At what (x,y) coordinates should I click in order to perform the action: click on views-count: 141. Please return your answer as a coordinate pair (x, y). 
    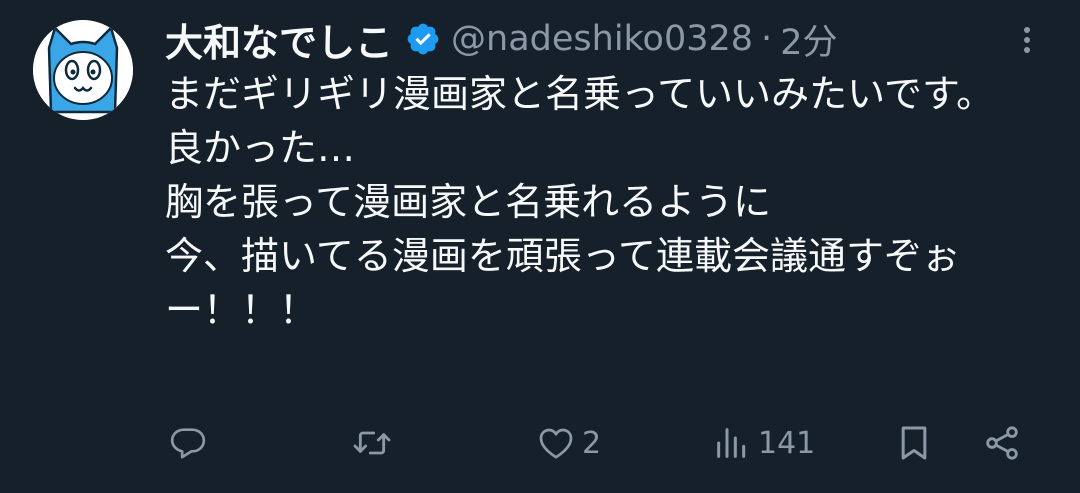
    Looking at the image, I should click on (787, 443).